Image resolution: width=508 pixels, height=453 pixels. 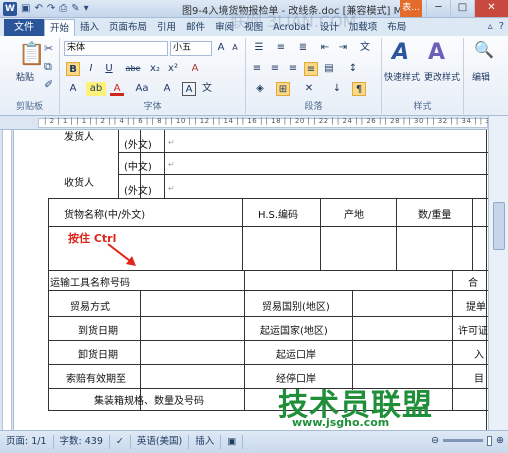 I want to click on editing-group: 🔍 编辑, so click(x=486, y=76).